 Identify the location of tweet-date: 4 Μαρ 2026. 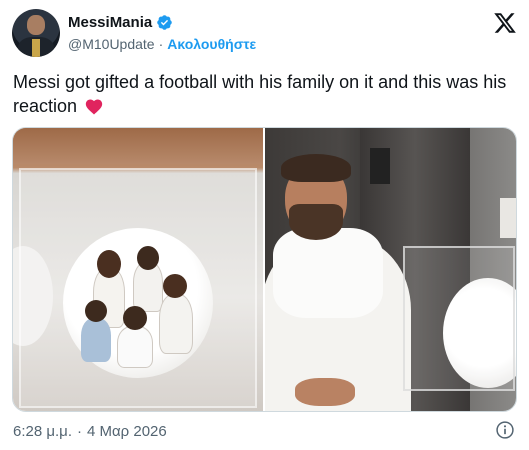
(127, 431).